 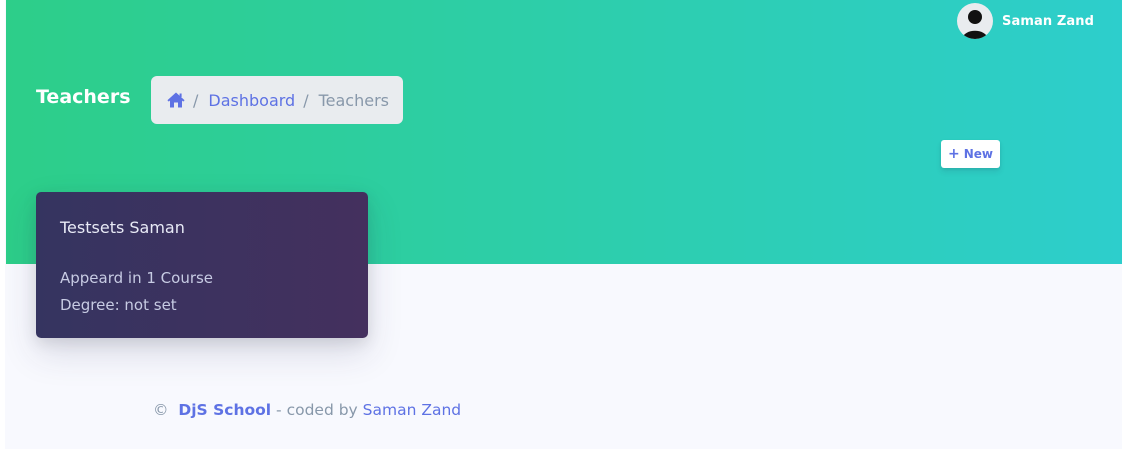 I want to click on breadcrumb: / Dashboard / Teachers, so click(x=277, y=100).